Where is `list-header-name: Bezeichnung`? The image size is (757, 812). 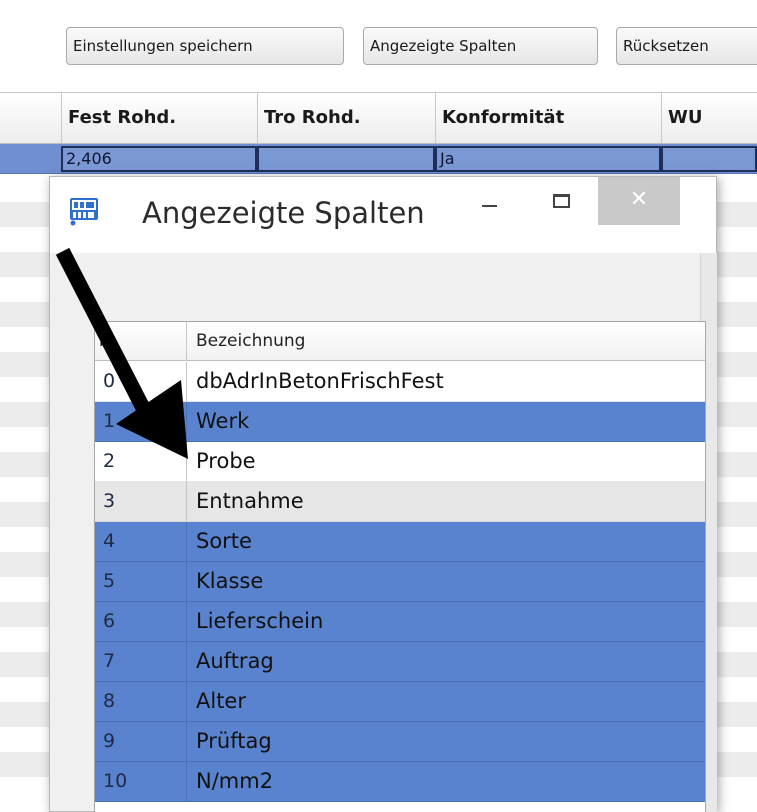 list-header-name: Bezeichnung is located at coordinates (250, 341).